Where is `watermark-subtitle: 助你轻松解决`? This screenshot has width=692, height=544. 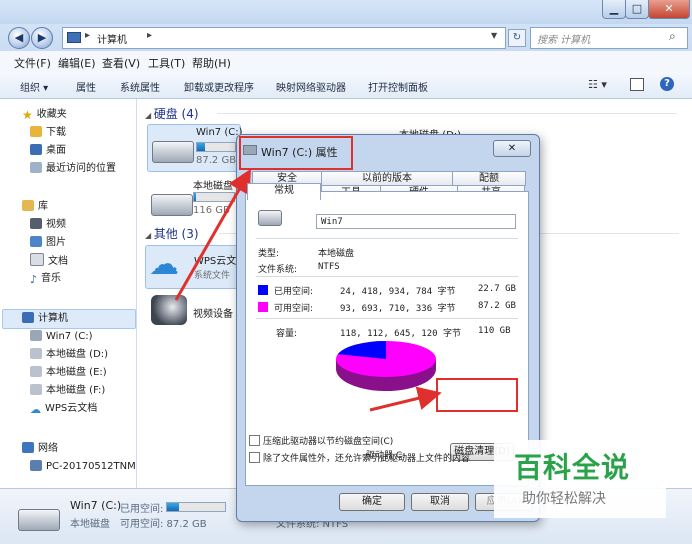 watermark-subtitle: 助你轻松解决 is located at coordinates (564, 499).